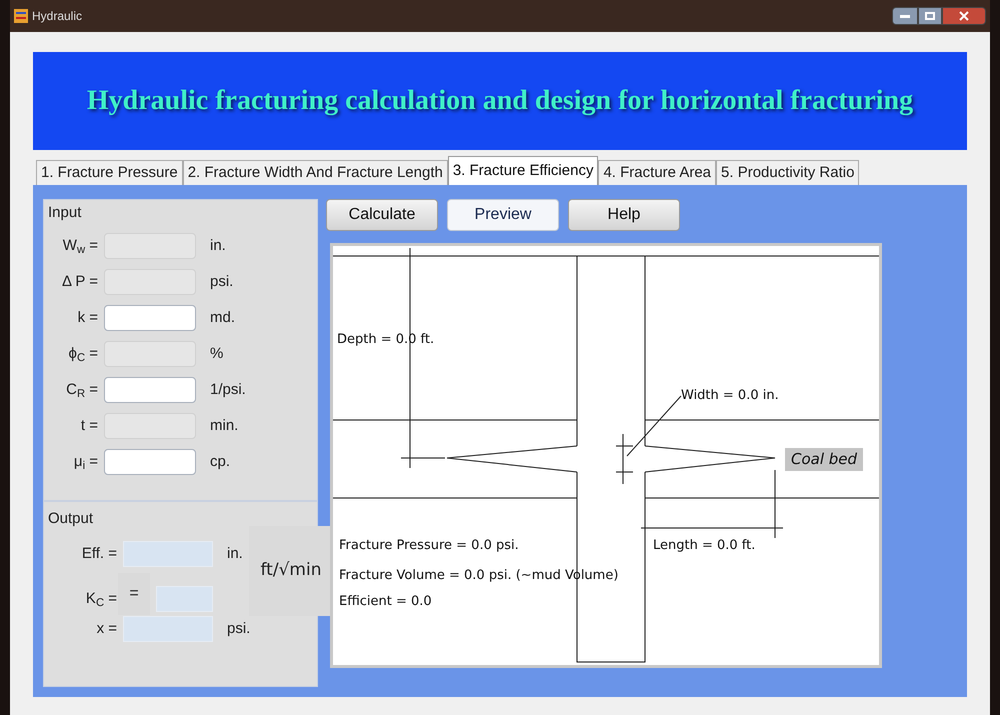  What do you see at coordinates (88, 318) in the screenshot?
I see `field-label: k =` at bounding box center [88, 318].